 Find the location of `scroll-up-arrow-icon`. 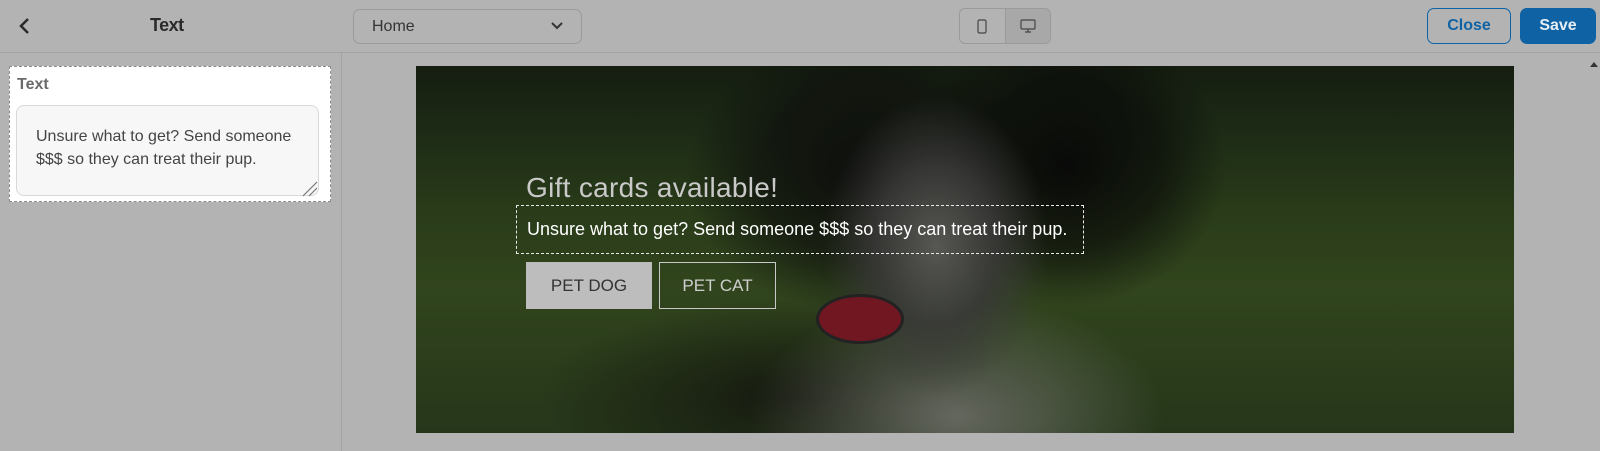

scroll-up-arrow-icon is located at coordinates (1594, 64).